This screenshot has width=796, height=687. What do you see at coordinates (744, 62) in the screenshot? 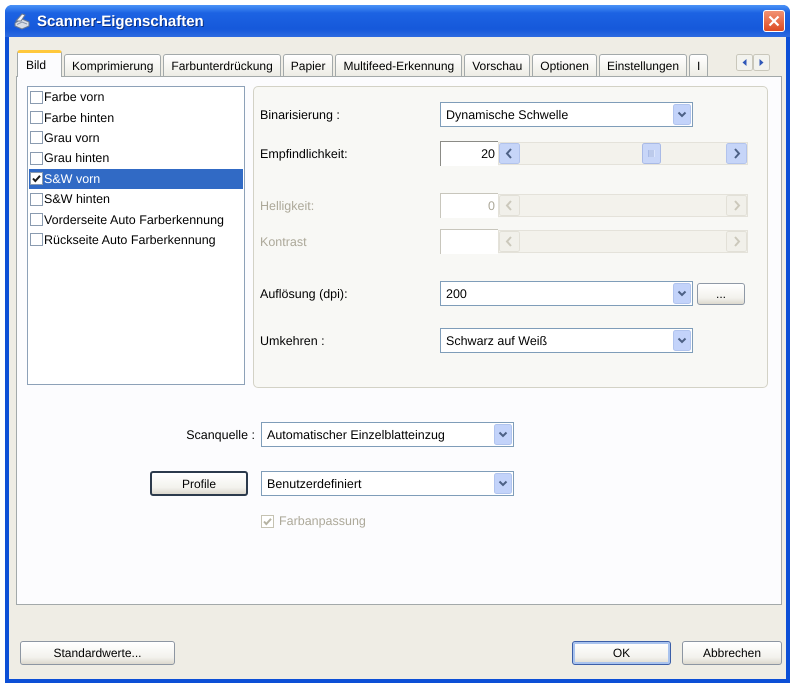
I see `triangle-left-icon` at bounding box center [744, 62].